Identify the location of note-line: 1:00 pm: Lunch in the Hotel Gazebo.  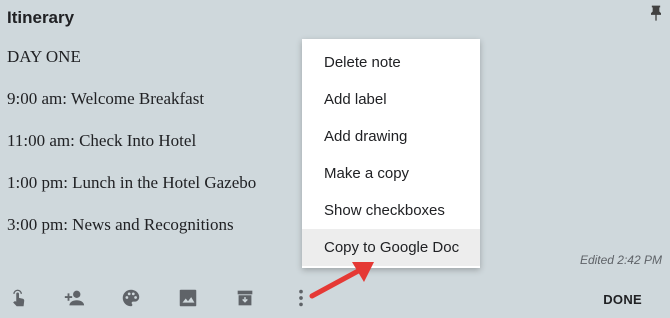
(132, 182).